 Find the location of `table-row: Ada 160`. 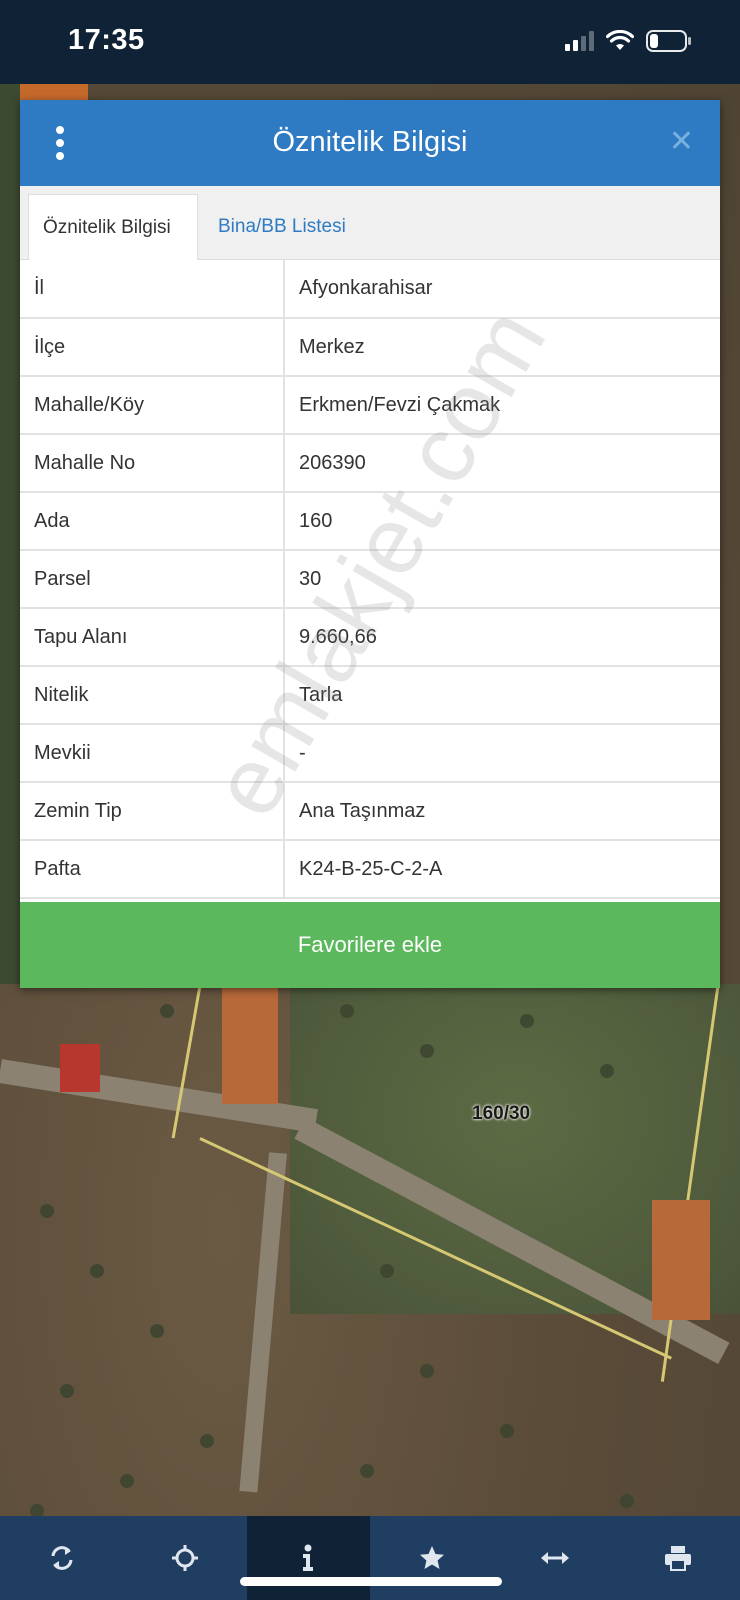

table-row: Ada 160 is located at coordinates (370, 521).